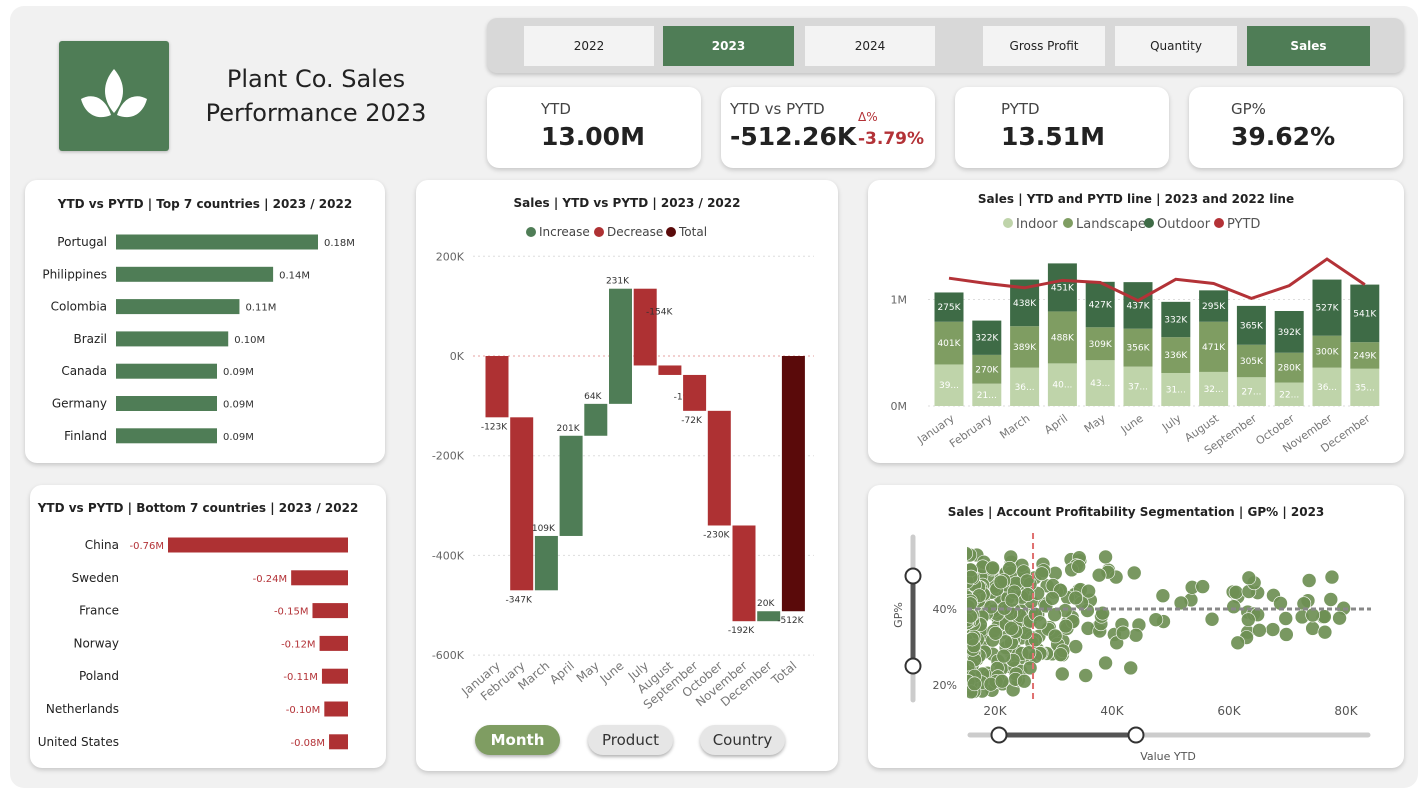 The image size is (1427, 796). I want to click on x-tick-label: May, so click(588, 672).